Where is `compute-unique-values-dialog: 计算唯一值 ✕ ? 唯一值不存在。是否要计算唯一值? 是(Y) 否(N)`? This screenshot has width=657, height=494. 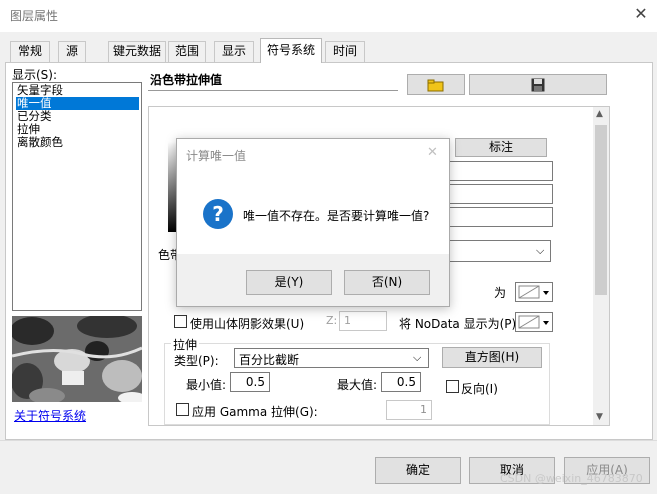 compute-unique-values-dialog: 计算唯一值 ✕ ? 唯一值不存在。是否要计算唯一值? 是(Y) 否(N) is located at coordinates (313, 222).